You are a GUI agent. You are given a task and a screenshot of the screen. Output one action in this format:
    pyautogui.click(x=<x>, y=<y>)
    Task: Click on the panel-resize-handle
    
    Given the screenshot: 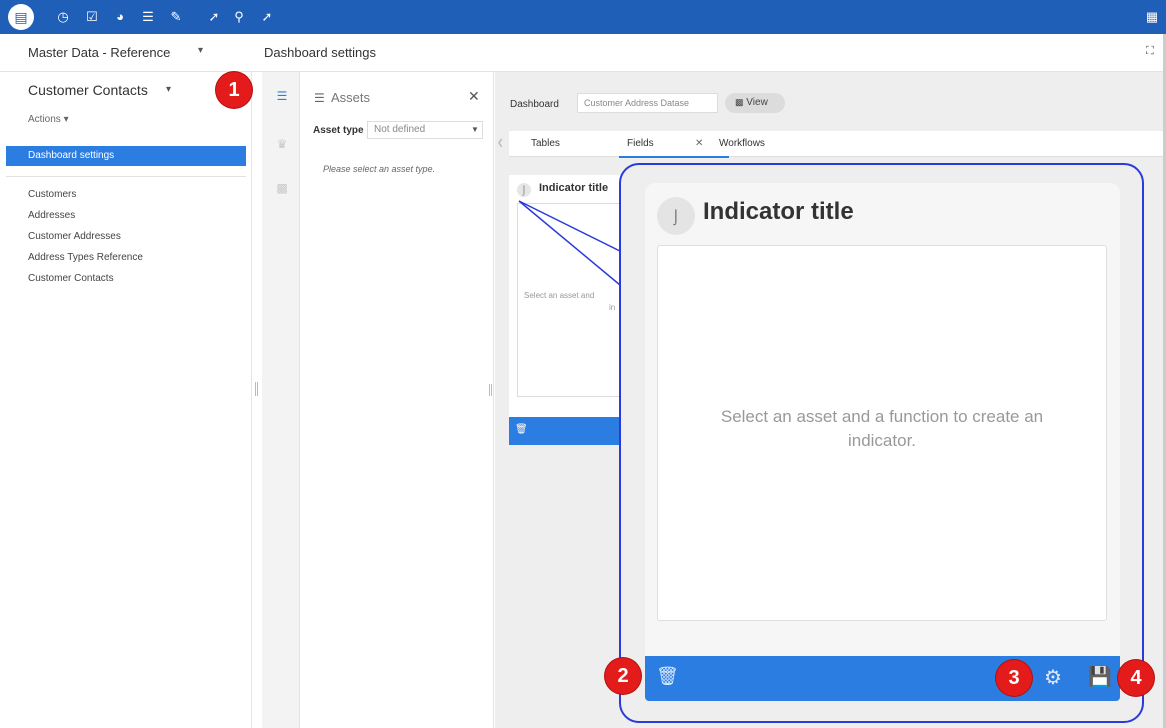 What is the action you would take?
    pyautogui.click(x=490, y=390)
    